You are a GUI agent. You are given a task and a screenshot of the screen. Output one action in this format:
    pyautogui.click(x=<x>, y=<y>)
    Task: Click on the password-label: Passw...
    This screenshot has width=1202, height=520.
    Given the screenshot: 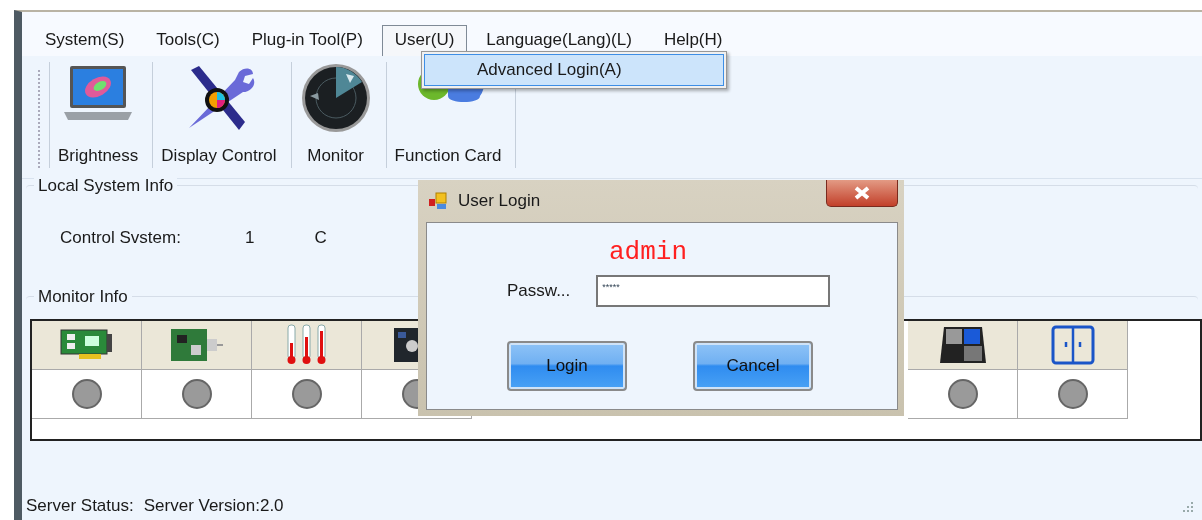 What is the action you would take?
    pyautogui.click(x=539, y=291)
    